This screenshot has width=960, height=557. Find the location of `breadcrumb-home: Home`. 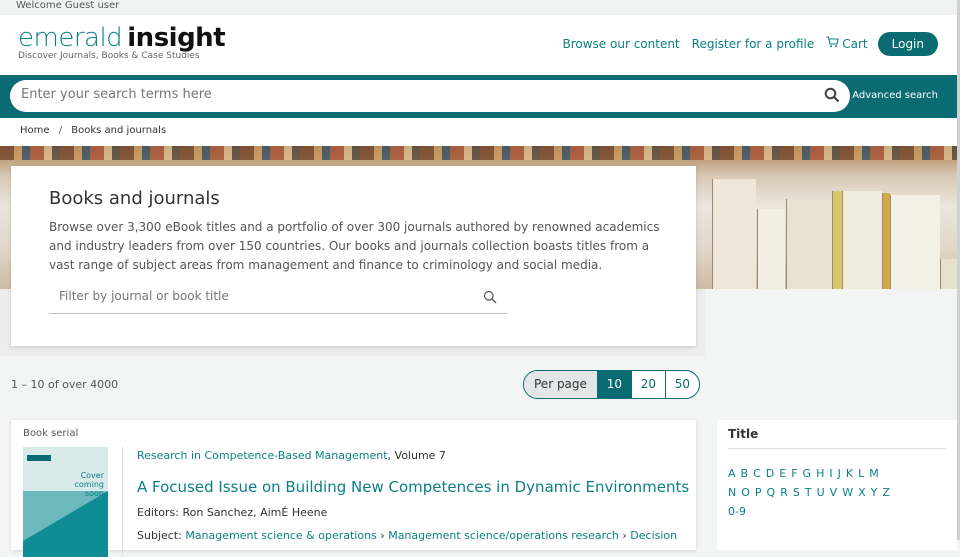

breadcrumb-home: Home is located at coordinates (35, 130).